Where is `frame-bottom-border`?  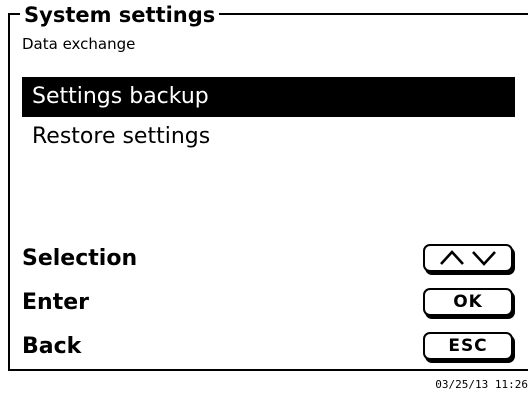 frame-bottom-border is located at coordinates (268, 370).